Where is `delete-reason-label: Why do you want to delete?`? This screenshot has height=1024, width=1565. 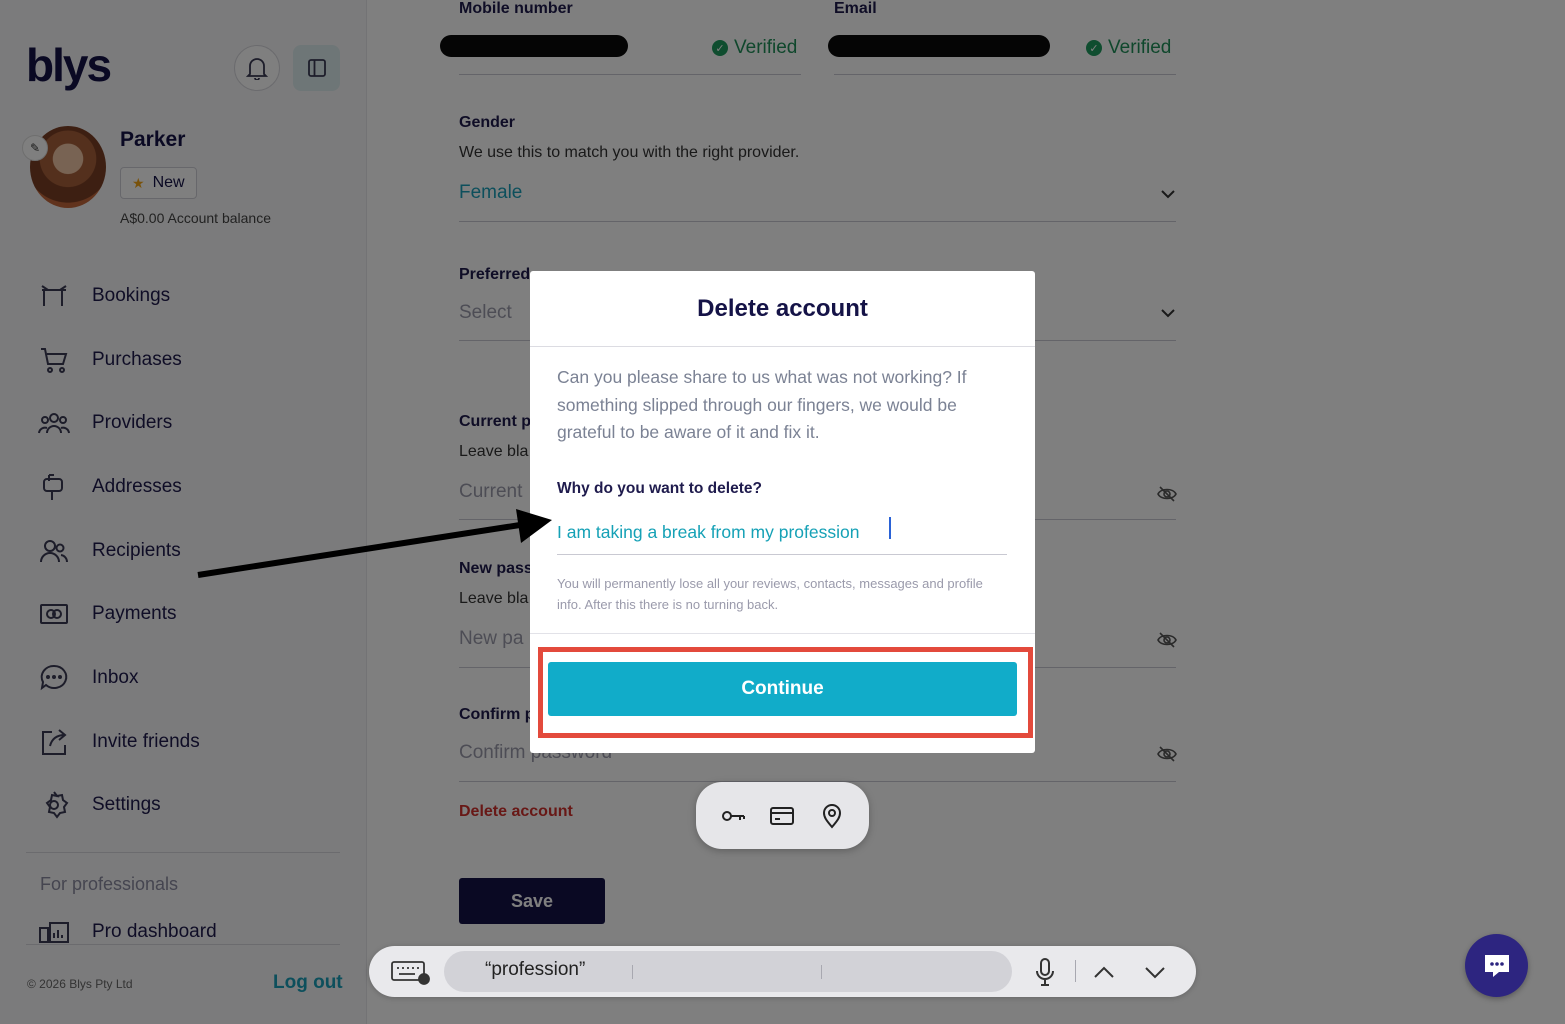
delete-reason-label: Why do you want to delete? is located at coordinates (659, 488).